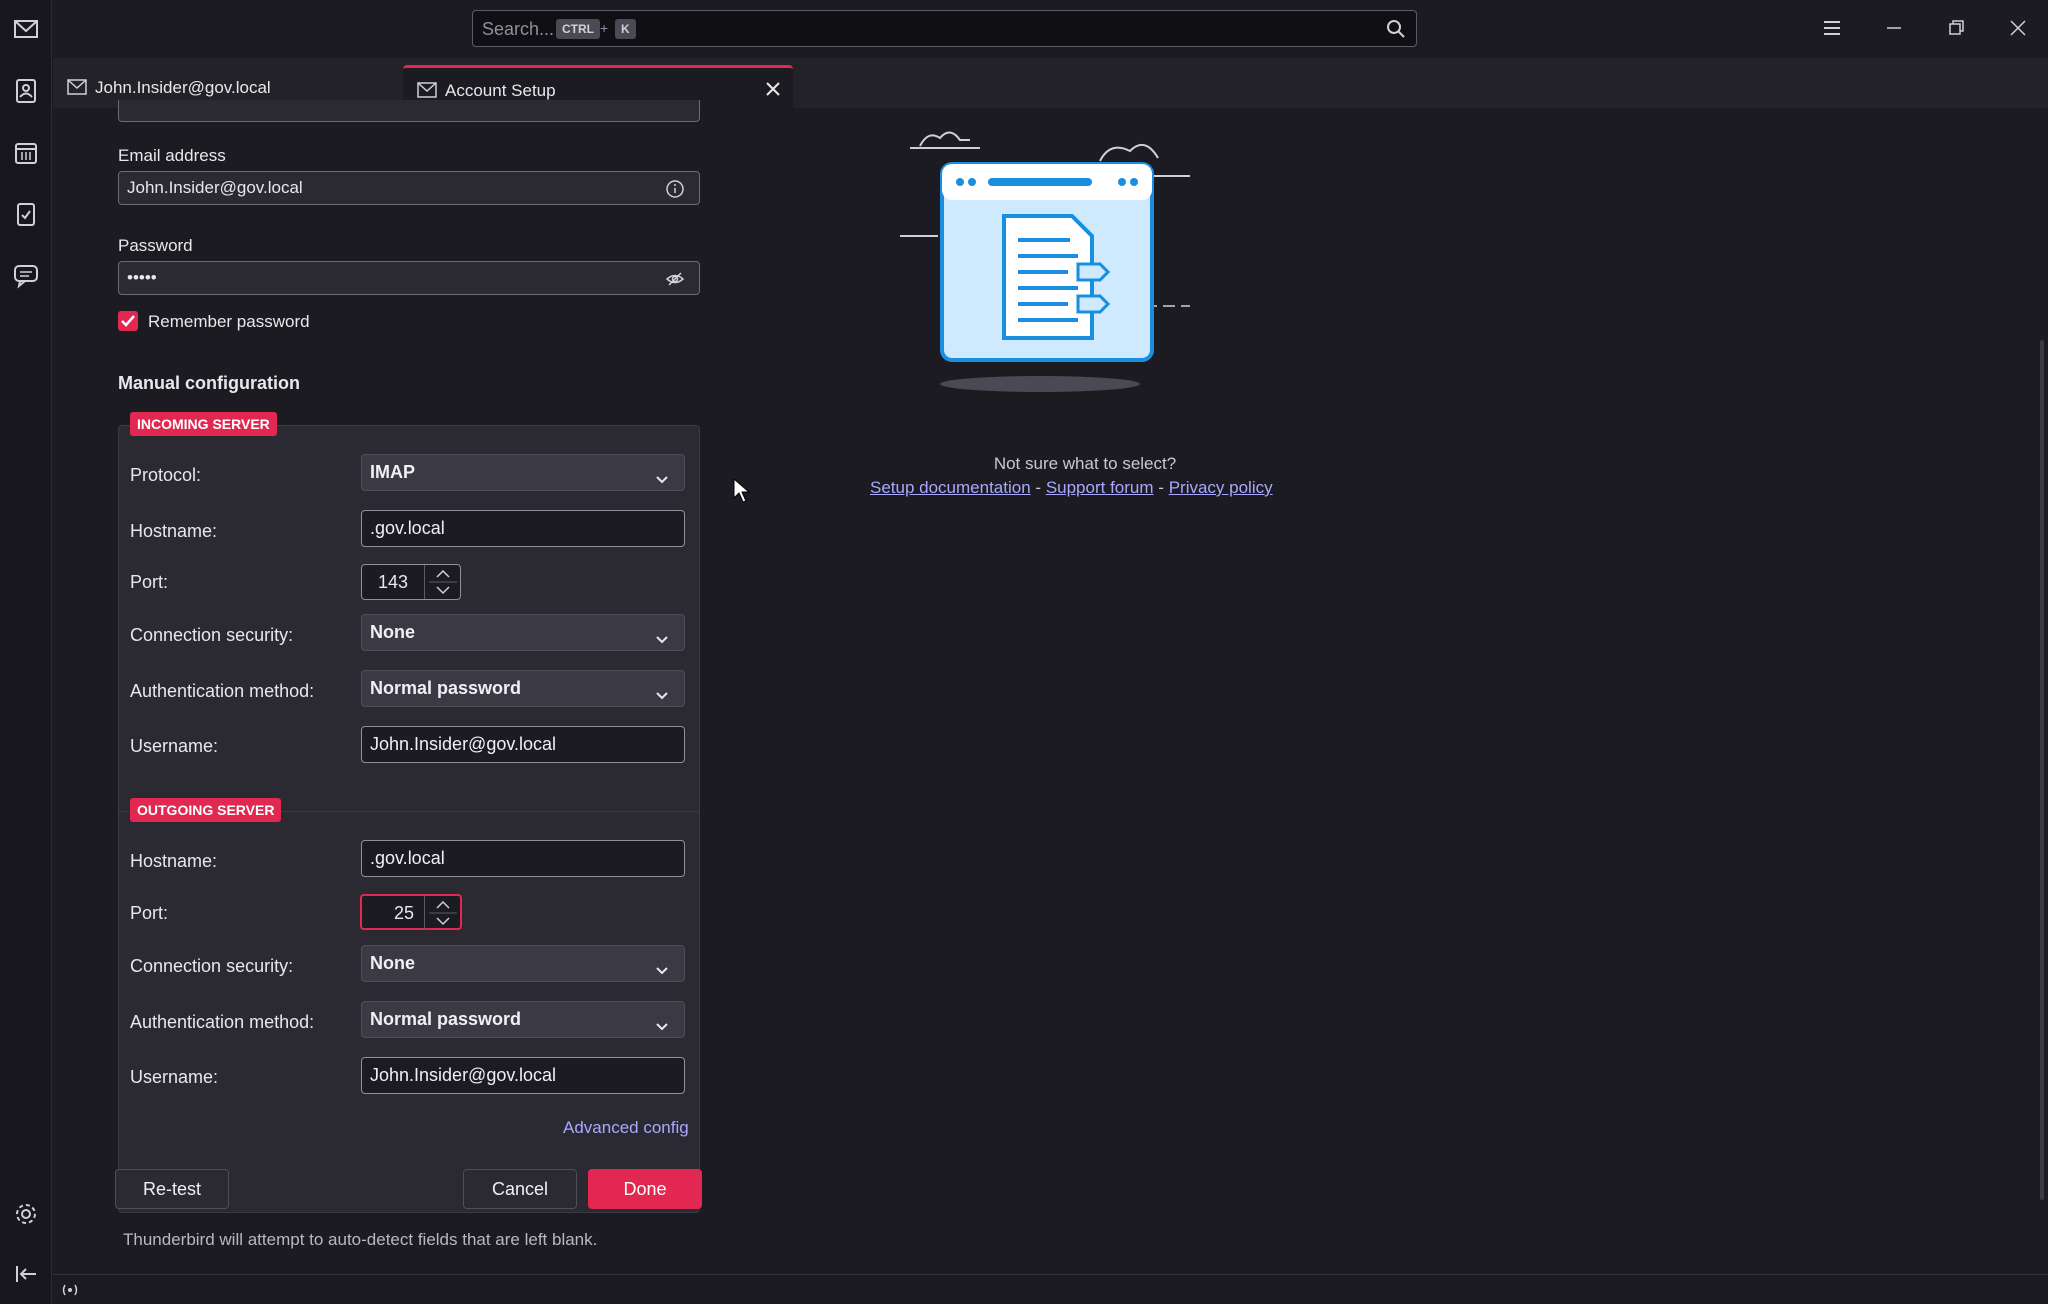 Image resolution: width=2048 pixels, height=1304 pixels. Describe the element at coordinates (625, 29) in the screenshot. I see `shortcut-k-key: K` at that location.